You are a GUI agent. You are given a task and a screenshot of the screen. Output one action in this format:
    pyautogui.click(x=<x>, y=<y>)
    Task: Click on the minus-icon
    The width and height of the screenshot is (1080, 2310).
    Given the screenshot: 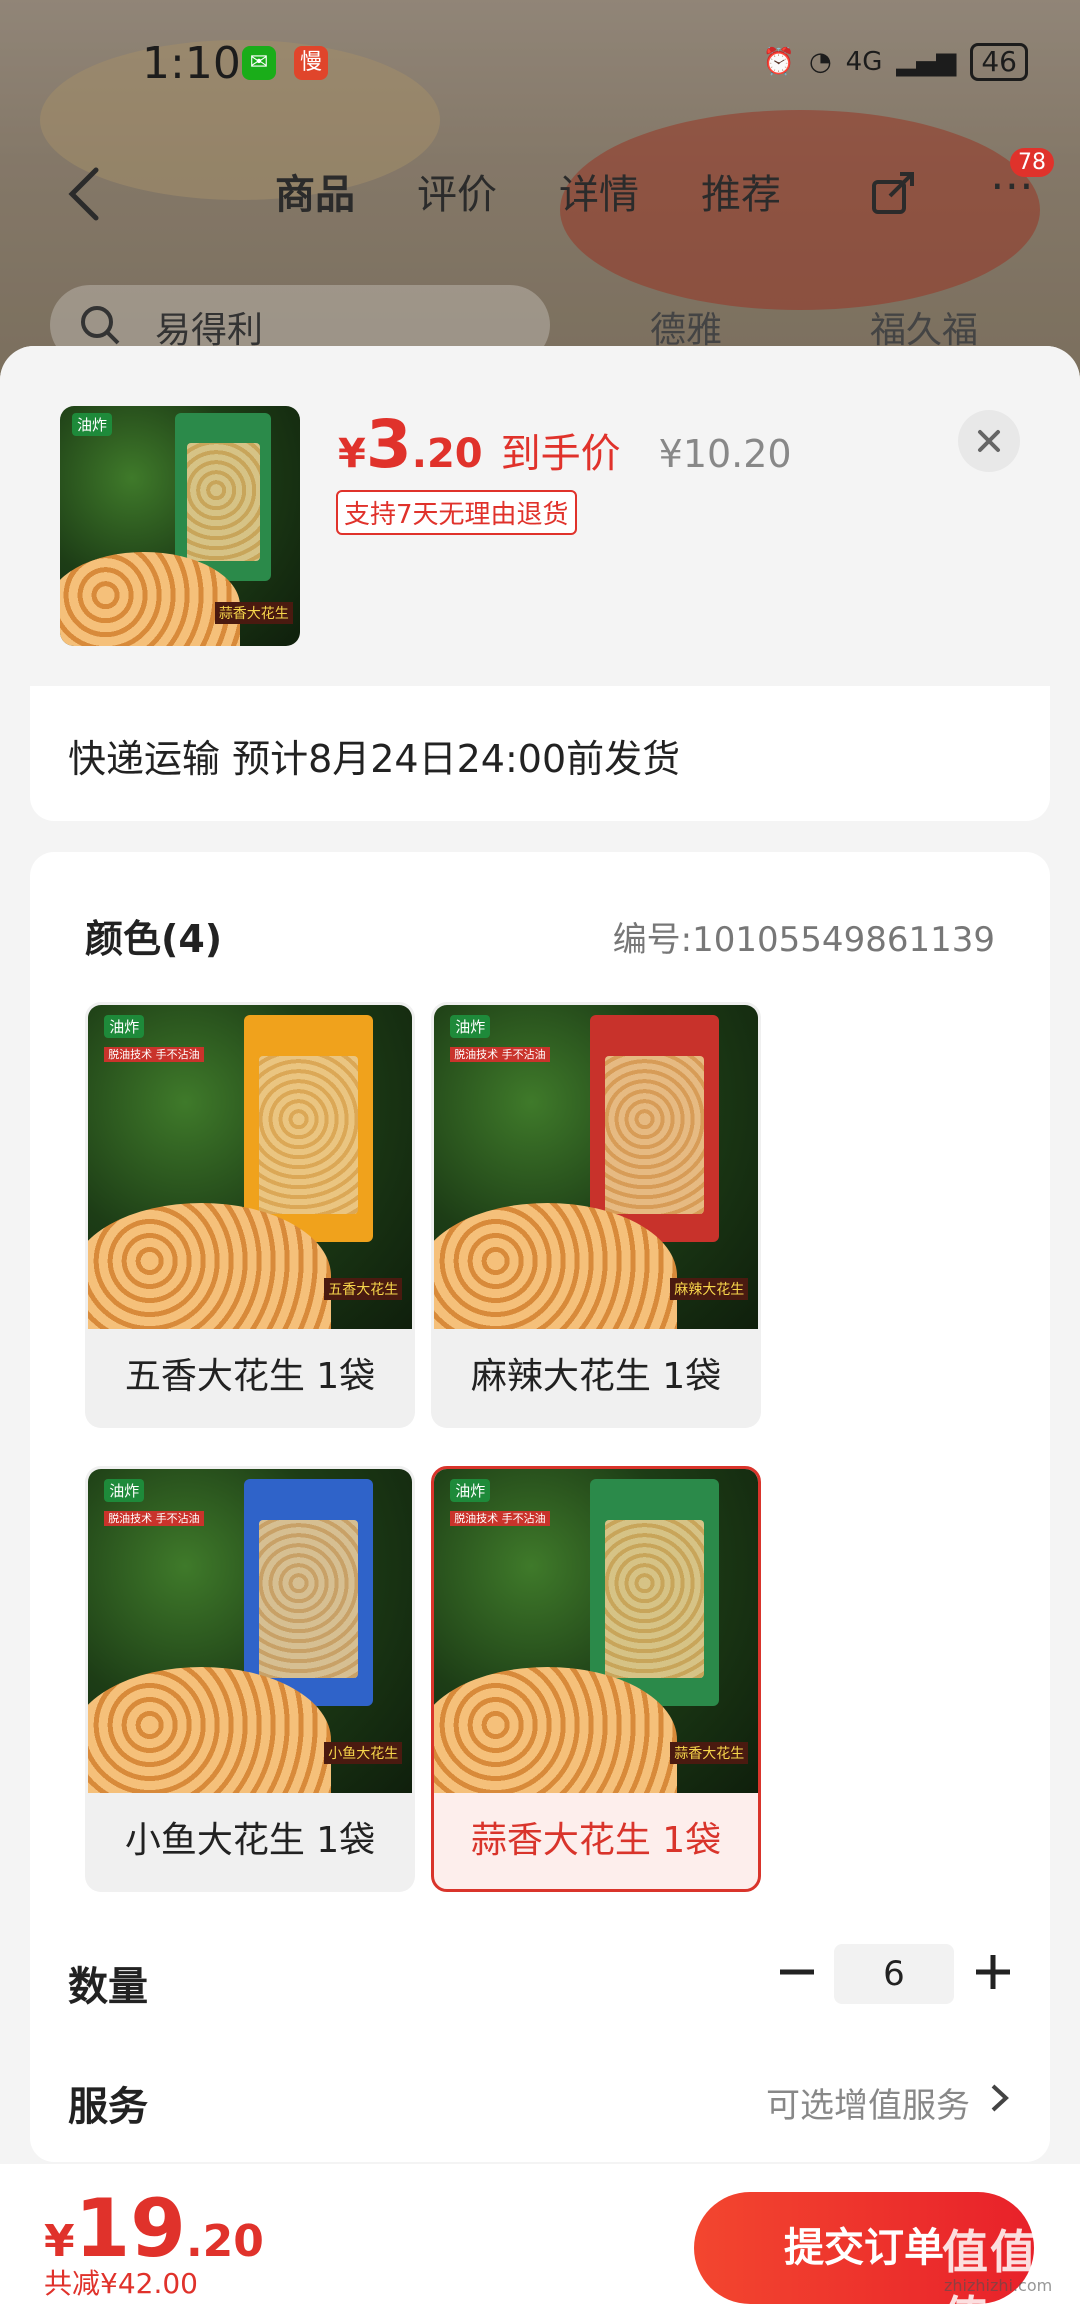 What is the action you would take?
    pyautogui.click(x=797, y=1972)
    